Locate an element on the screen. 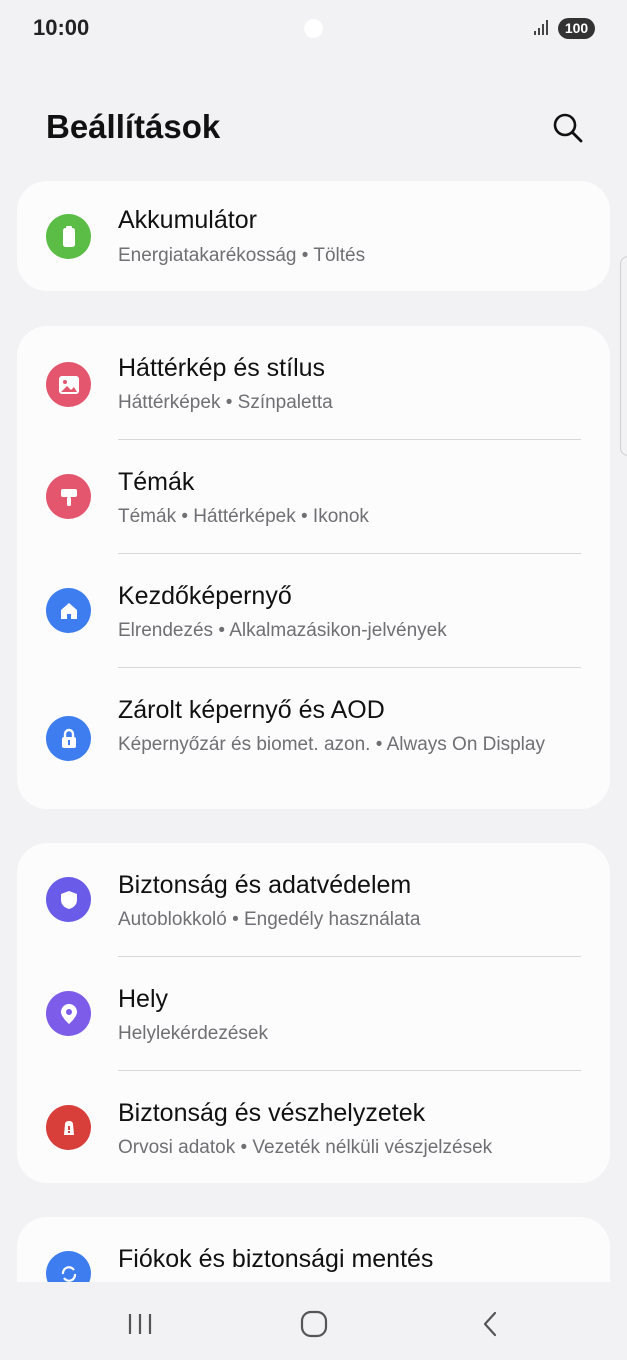 Image resolution: width=627 pixels, height=1360 pixels. battery-icon is located at coordinates (68, 236).